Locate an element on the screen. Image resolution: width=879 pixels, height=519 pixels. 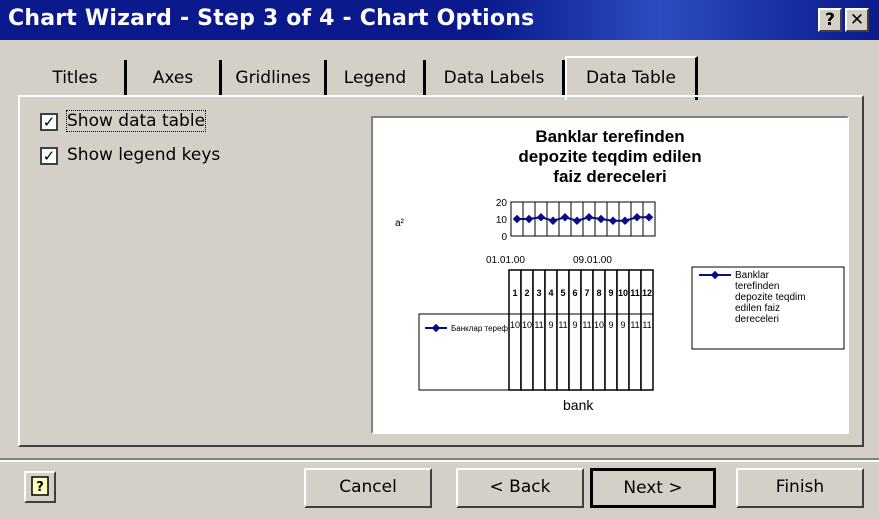
tab-axes: Axes is located at coordinates (174, 78).